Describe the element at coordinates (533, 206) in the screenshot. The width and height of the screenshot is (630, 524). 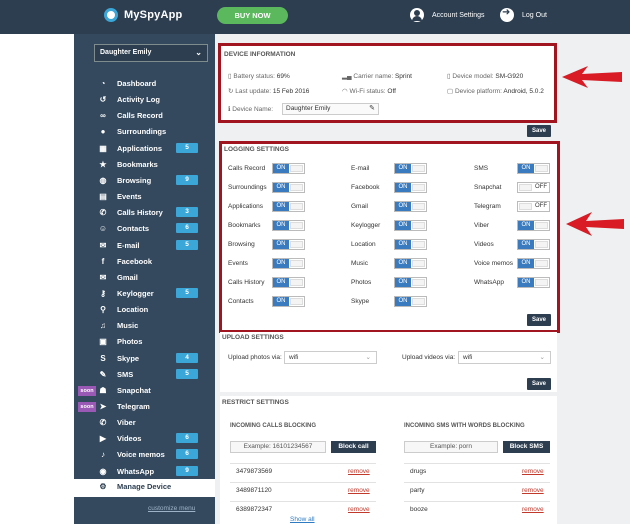
I see `logging-toggle-telegram: OFF` at that location.